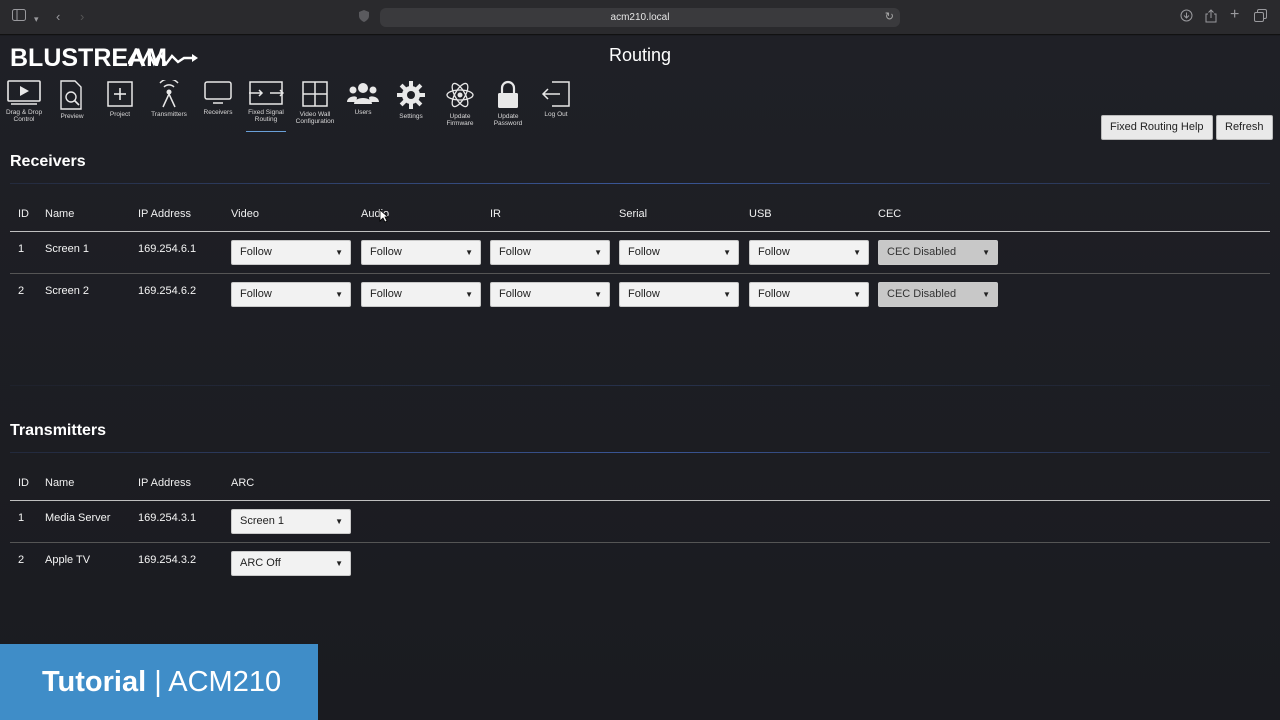  What do you see at coordinates (266, 116) in the screenshot?
I see `nav-label: Fixed Signal Routing` at bounding box center [266, 116].